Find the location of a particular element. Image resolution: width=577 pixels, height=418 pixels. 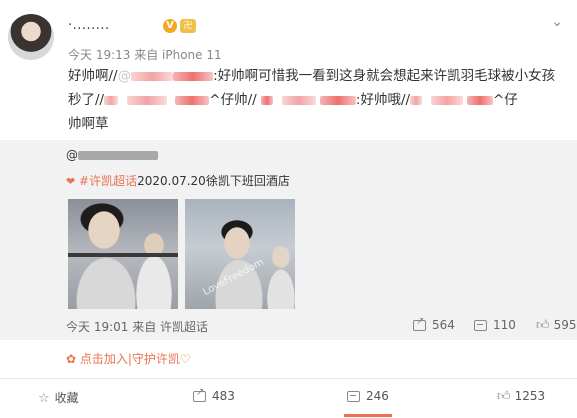

repost-like-count: 595 is located at coordinates (565, 325).